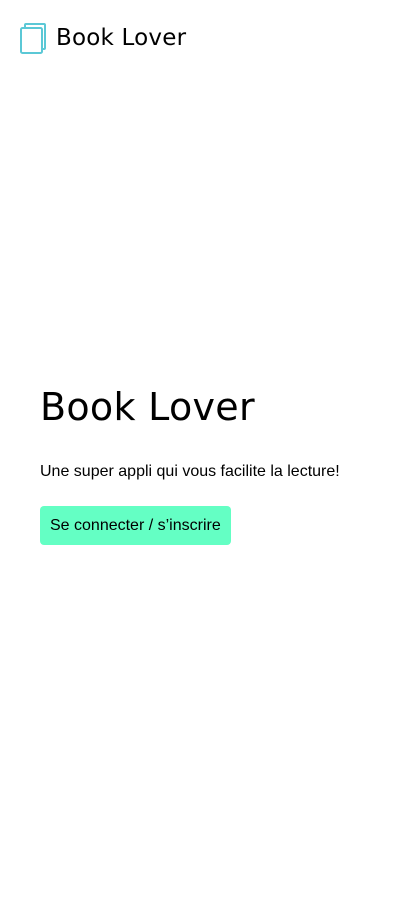 The height and width of the screenshot is (917, 412). Describe the element at coordinates (121, 38) in the screenshot. I see `brand-name: Book Lover` at that location.